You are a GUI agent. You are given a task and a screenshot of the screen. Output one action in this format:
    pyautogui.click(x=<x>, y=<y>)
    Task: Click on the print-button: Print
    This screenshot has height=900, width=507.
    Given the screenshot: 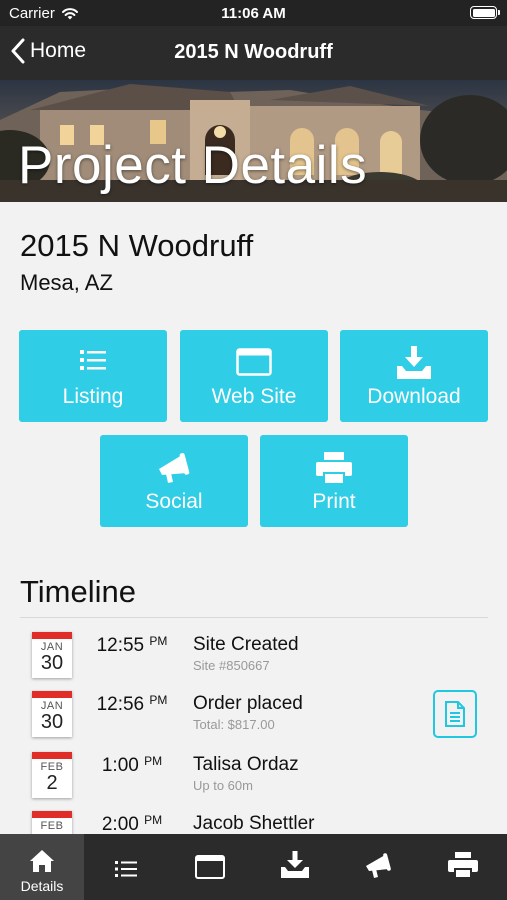 What is the action you would take?
    pyautogui.click(x=334, y=481)
    